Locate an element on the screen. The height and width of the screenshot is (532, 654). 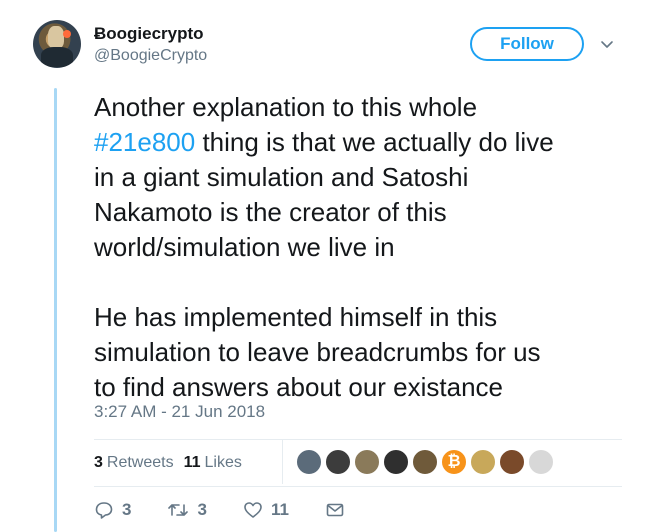
tweet-line: to find answers about our existance is located at coordinates (299, 387).